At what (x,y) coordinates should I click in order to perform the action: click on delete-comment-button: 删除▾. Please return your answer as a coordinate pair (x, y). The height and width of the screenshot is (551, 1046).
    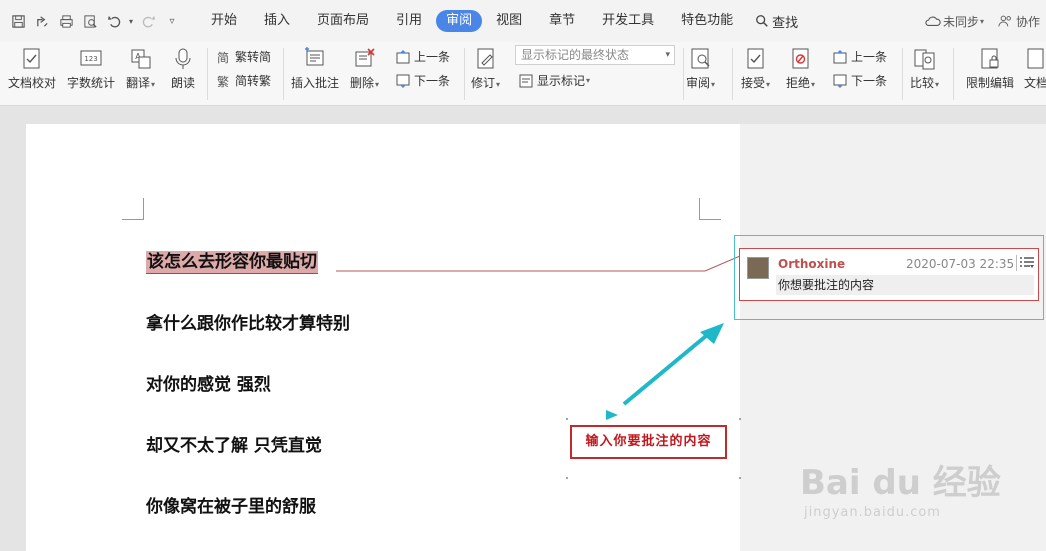
    Looking at the image, I should click on (364, 66).